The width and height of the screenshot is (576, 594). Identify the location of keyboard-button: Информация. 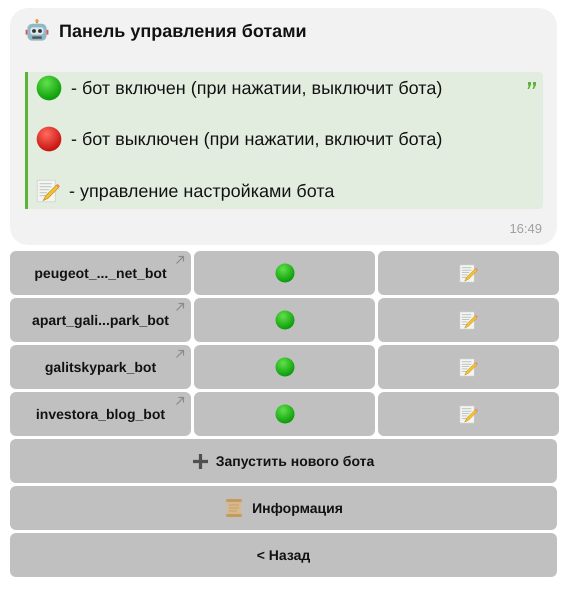
(283, 508).